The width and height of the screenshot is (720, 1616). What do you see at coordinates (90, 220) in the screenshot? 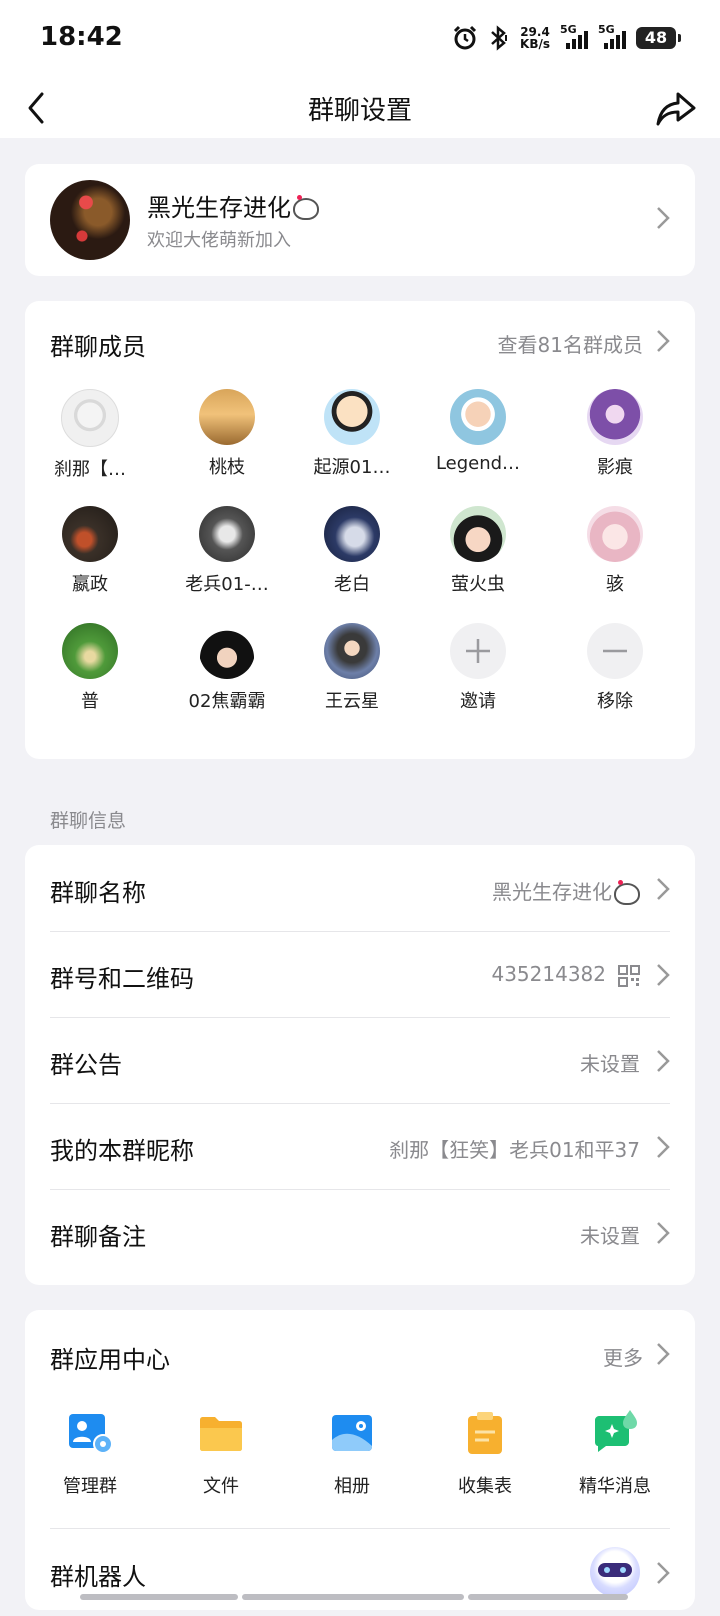
I see `group-avatar` at bounding box center [90, 220].